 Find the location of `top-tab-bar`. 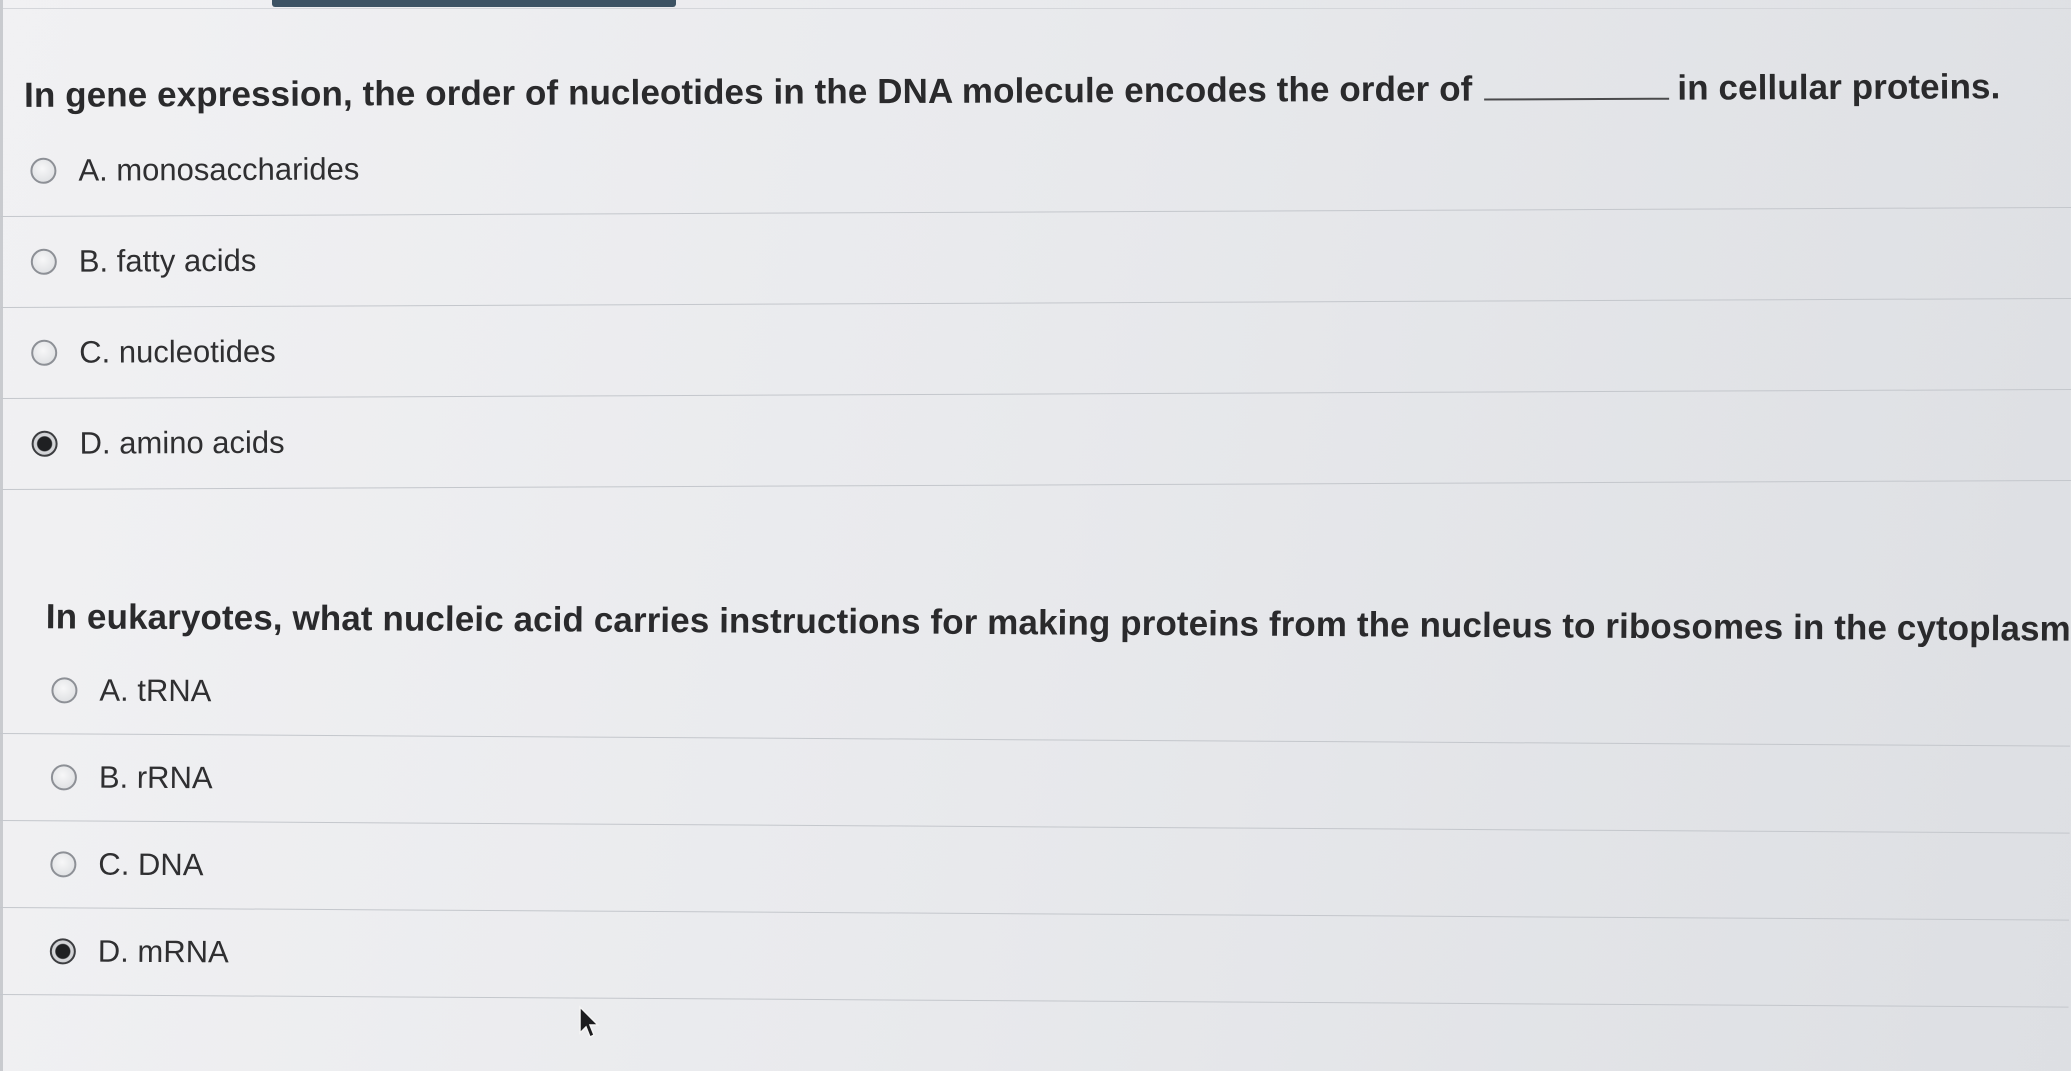

top-tab-bar is located at coordinates (474, 3).